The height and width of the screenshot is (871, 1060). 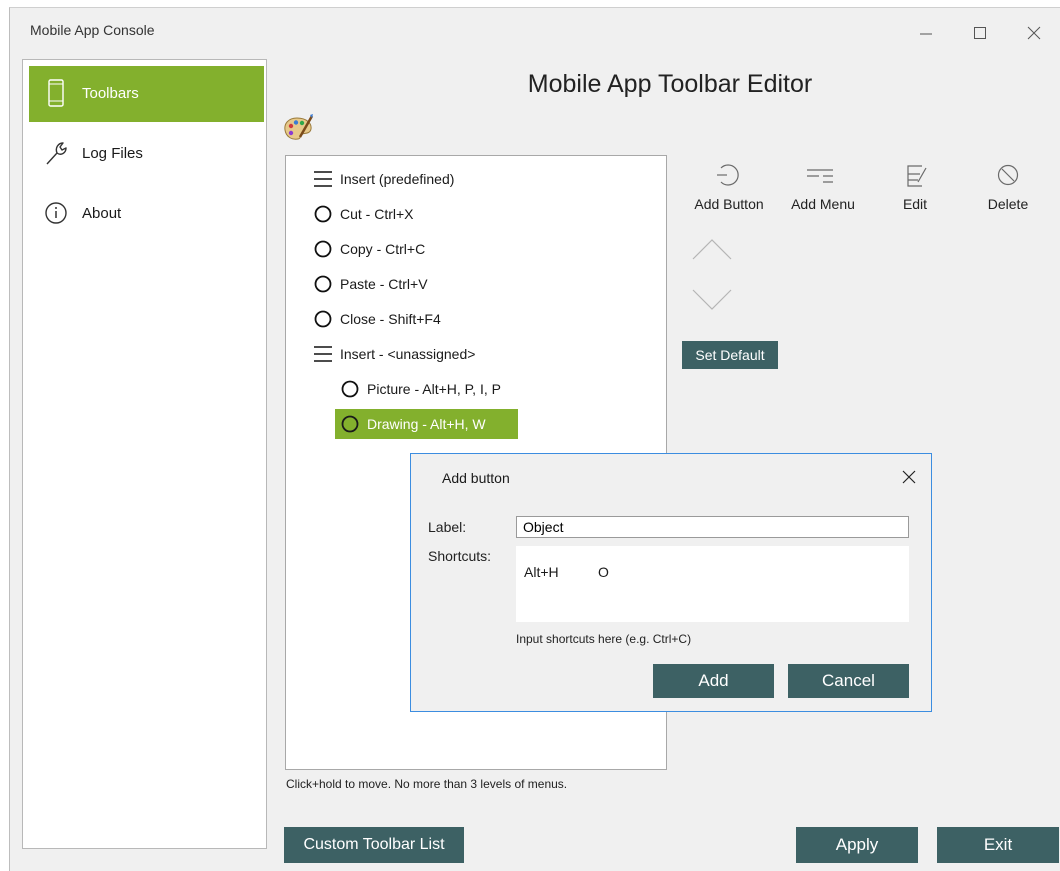 What do you see at coordinates (92, 30) in the screenshot?
I see `window-title: Mobile App Console` at bounding box center [92, 30].